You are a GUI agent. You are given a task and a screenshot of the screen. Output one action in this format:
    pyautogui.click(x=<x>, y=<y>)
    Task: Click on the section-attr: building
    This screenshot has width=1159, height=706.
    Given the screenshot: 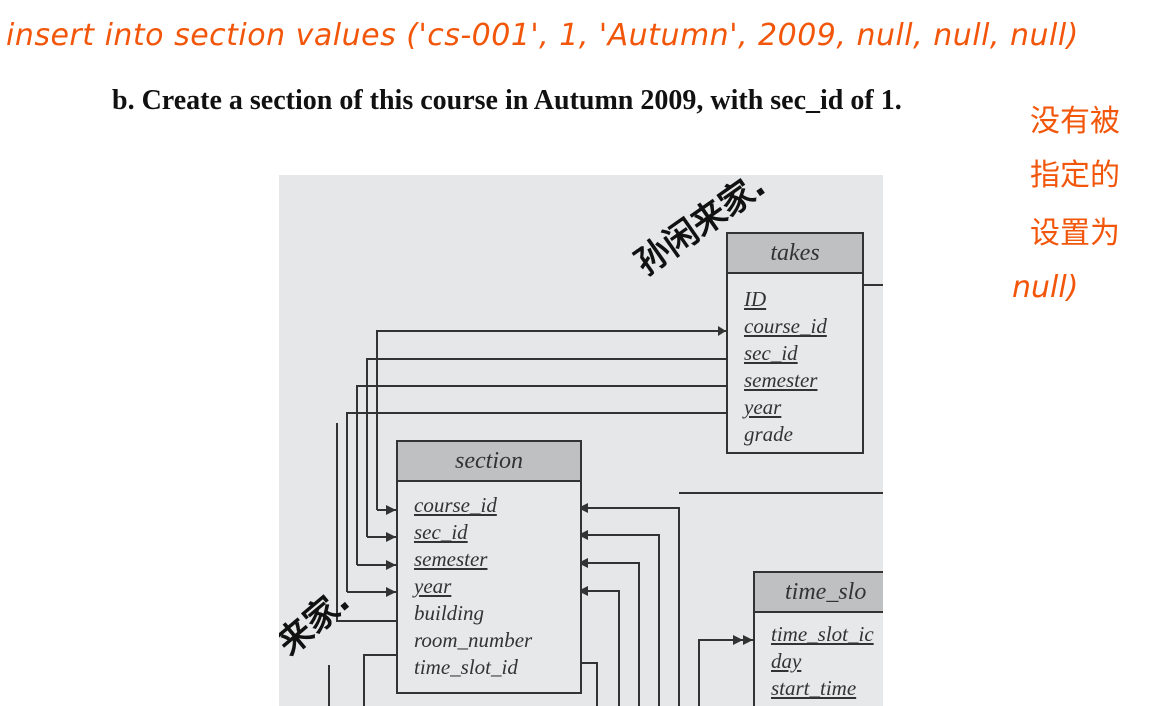 What is the action you would take?
    pyautogui.click(x=449, y=613)
    